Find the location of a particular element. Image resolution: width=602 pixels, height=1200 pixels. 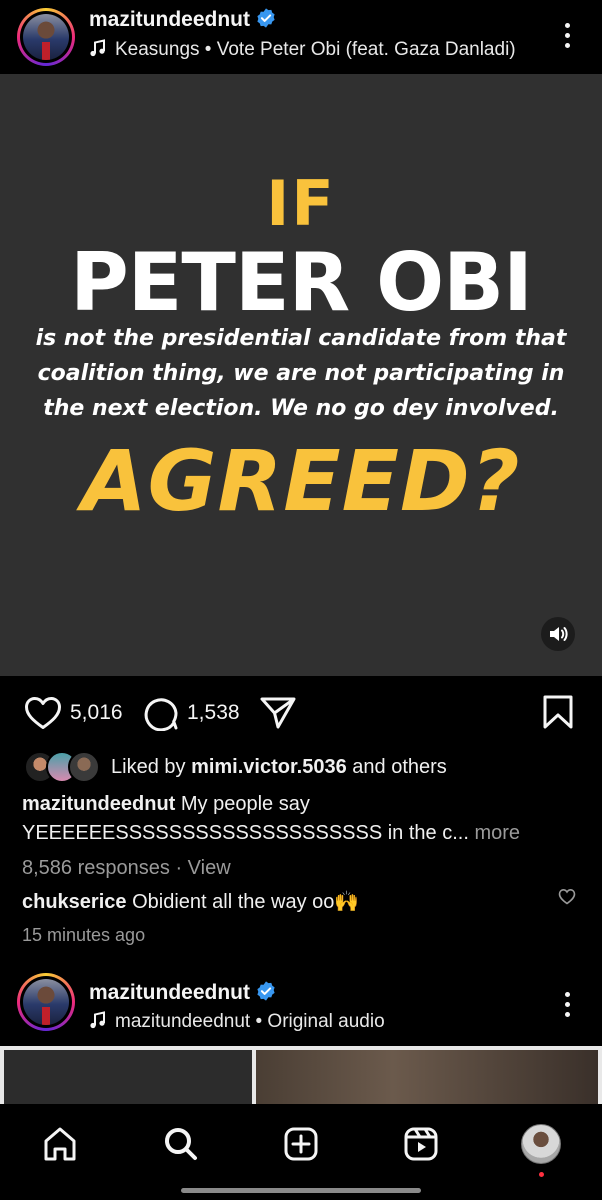

paper-plane-icon is located at coordinates (278, 713).